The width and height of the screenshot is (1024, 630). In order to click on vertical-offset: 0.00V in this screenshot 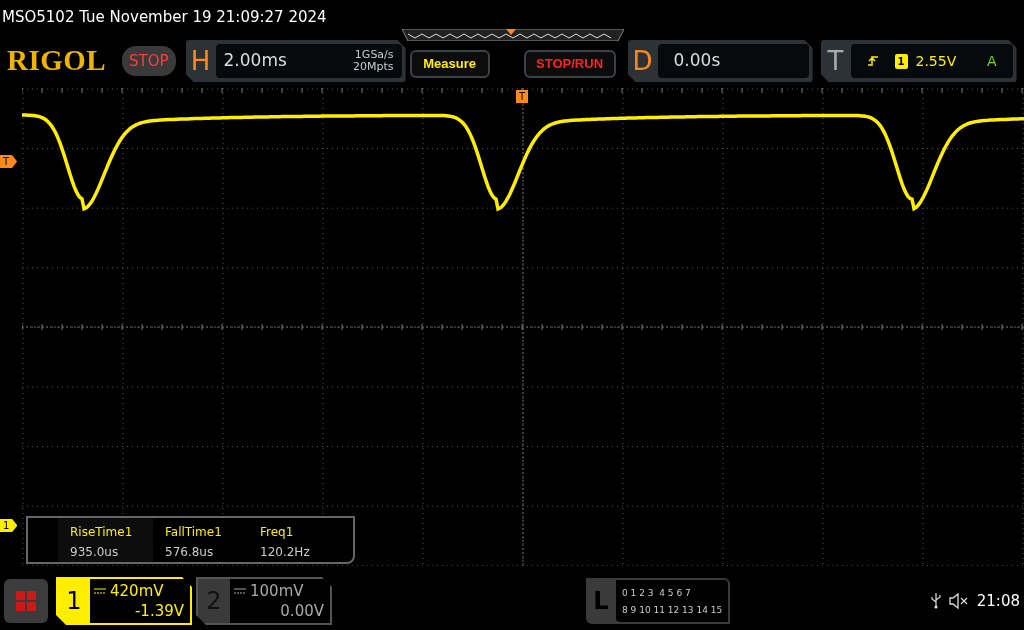, I will do `click(302, 611)`.